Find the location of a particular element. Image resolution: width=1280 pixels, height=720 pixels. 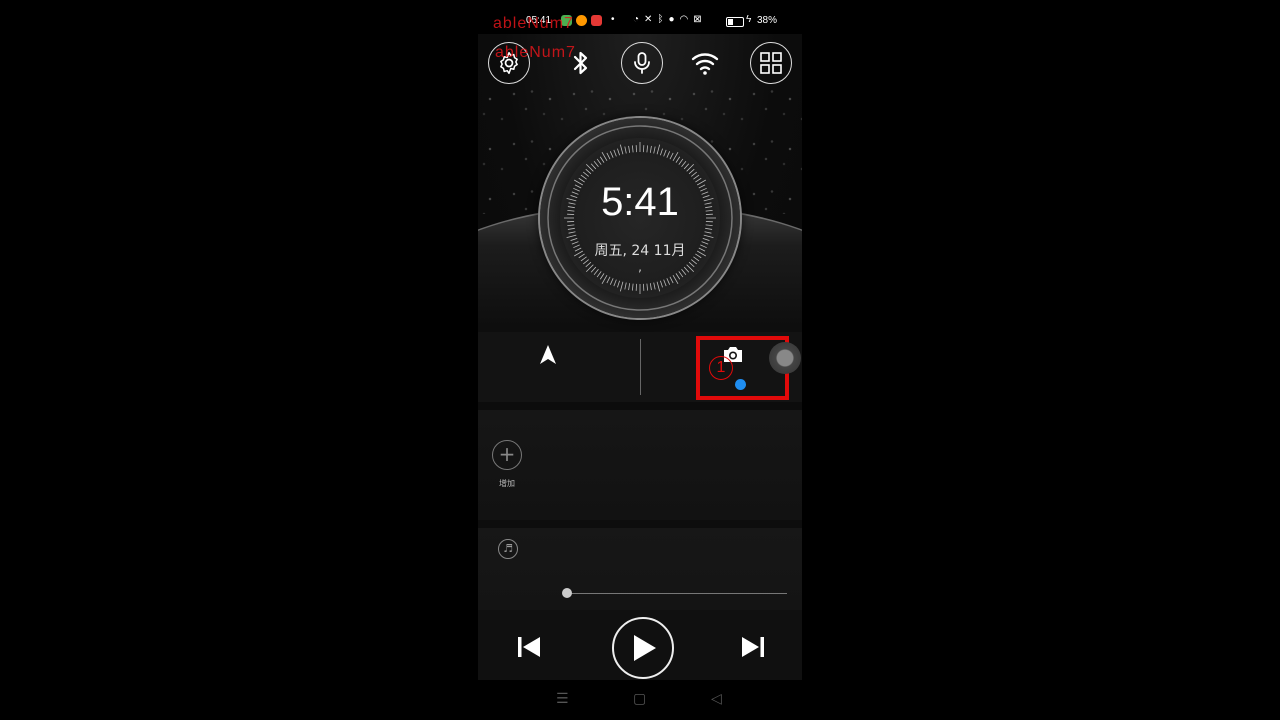

clock-time: 5:41 is located at coordinates (640, 202).